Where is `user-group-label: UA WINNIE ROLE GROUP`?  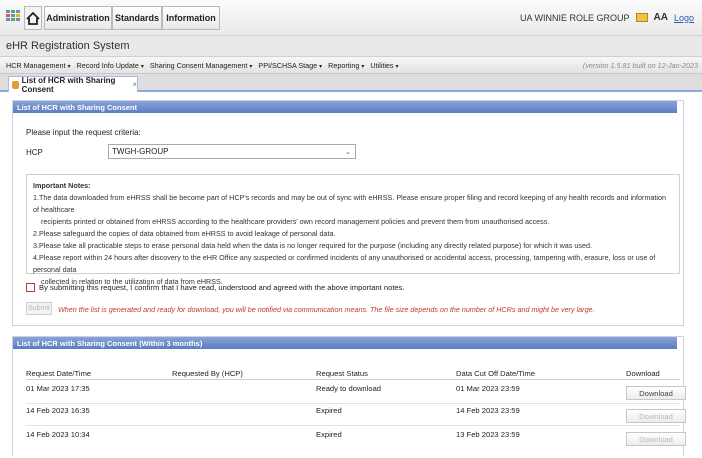 user-group-label: UA WINNIE ROLE GROUP is located at coordinates (574, 17).